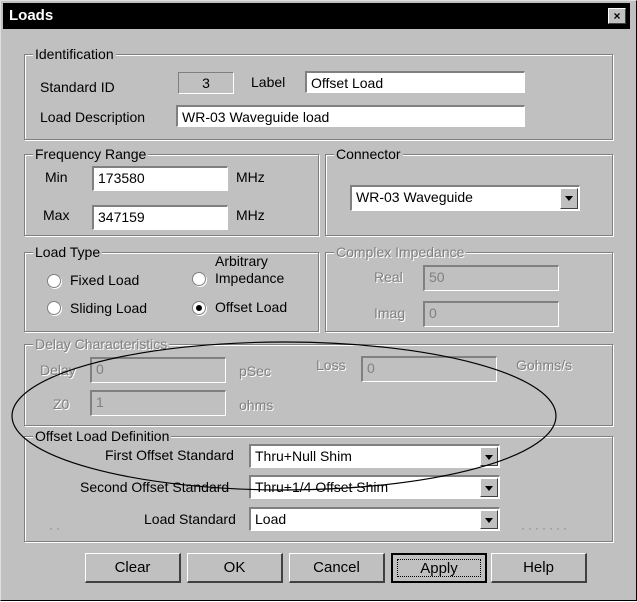 Image resolution: width=637 pixels, height=602 pixels. I want to click on max-frequency-input: 347159, so click(160, 217).